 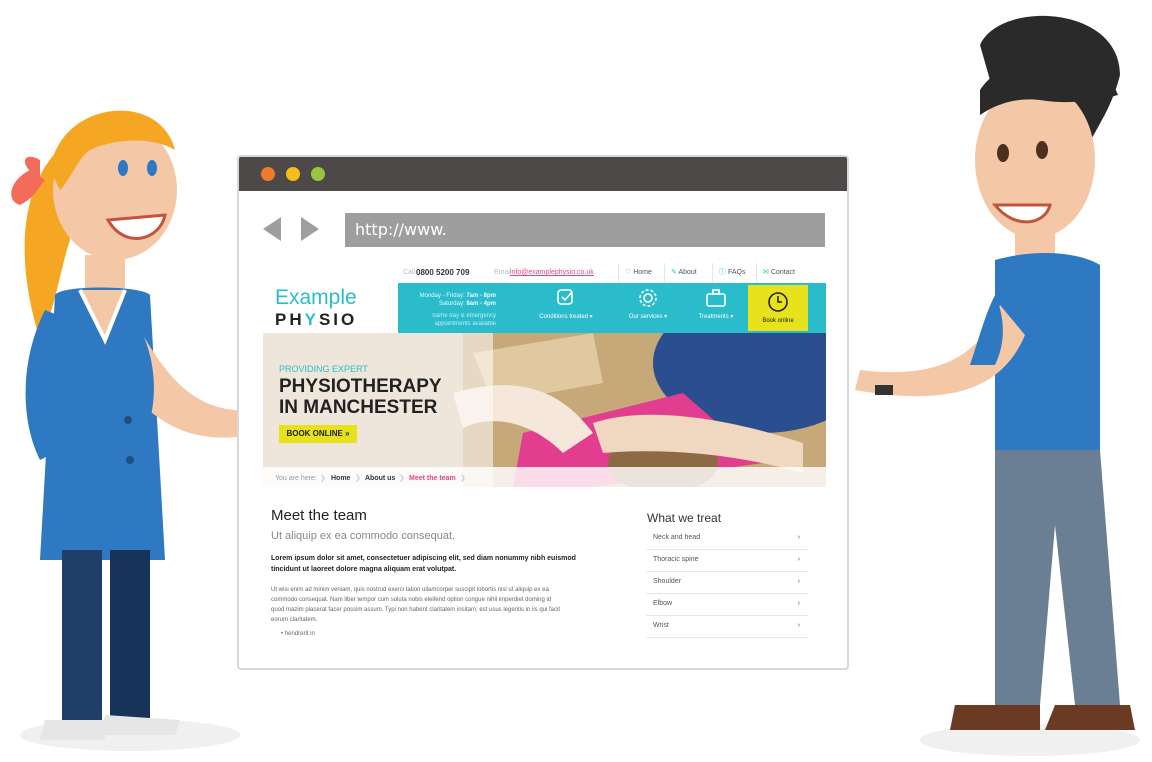 What do you see at coordinates (358, 407) in the screenshot?
I see `hero-title-line2: IN MANCHESTER` at bounding box center [358, 407].